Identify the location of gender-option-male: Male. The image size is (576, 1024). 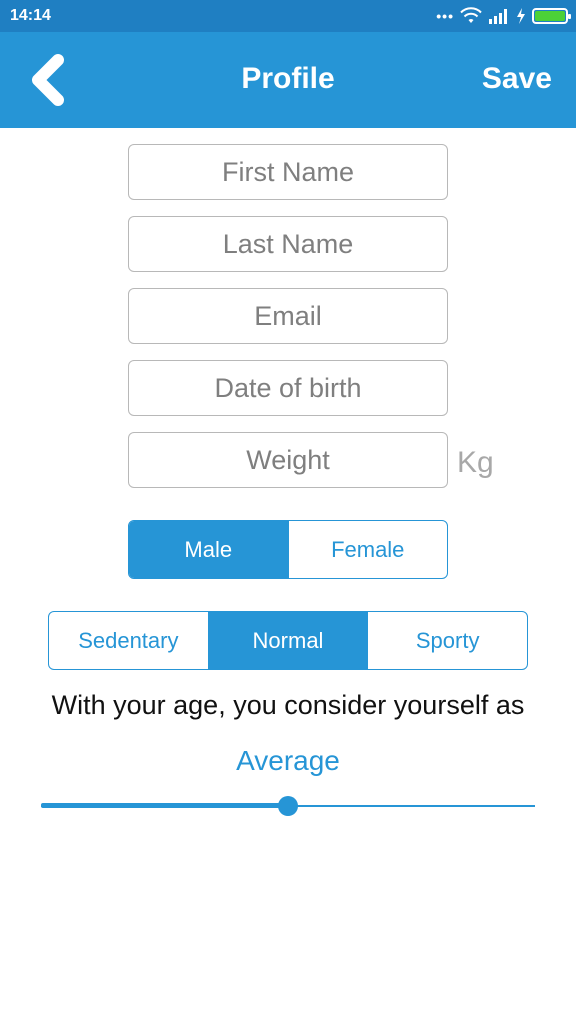
(208, 549).